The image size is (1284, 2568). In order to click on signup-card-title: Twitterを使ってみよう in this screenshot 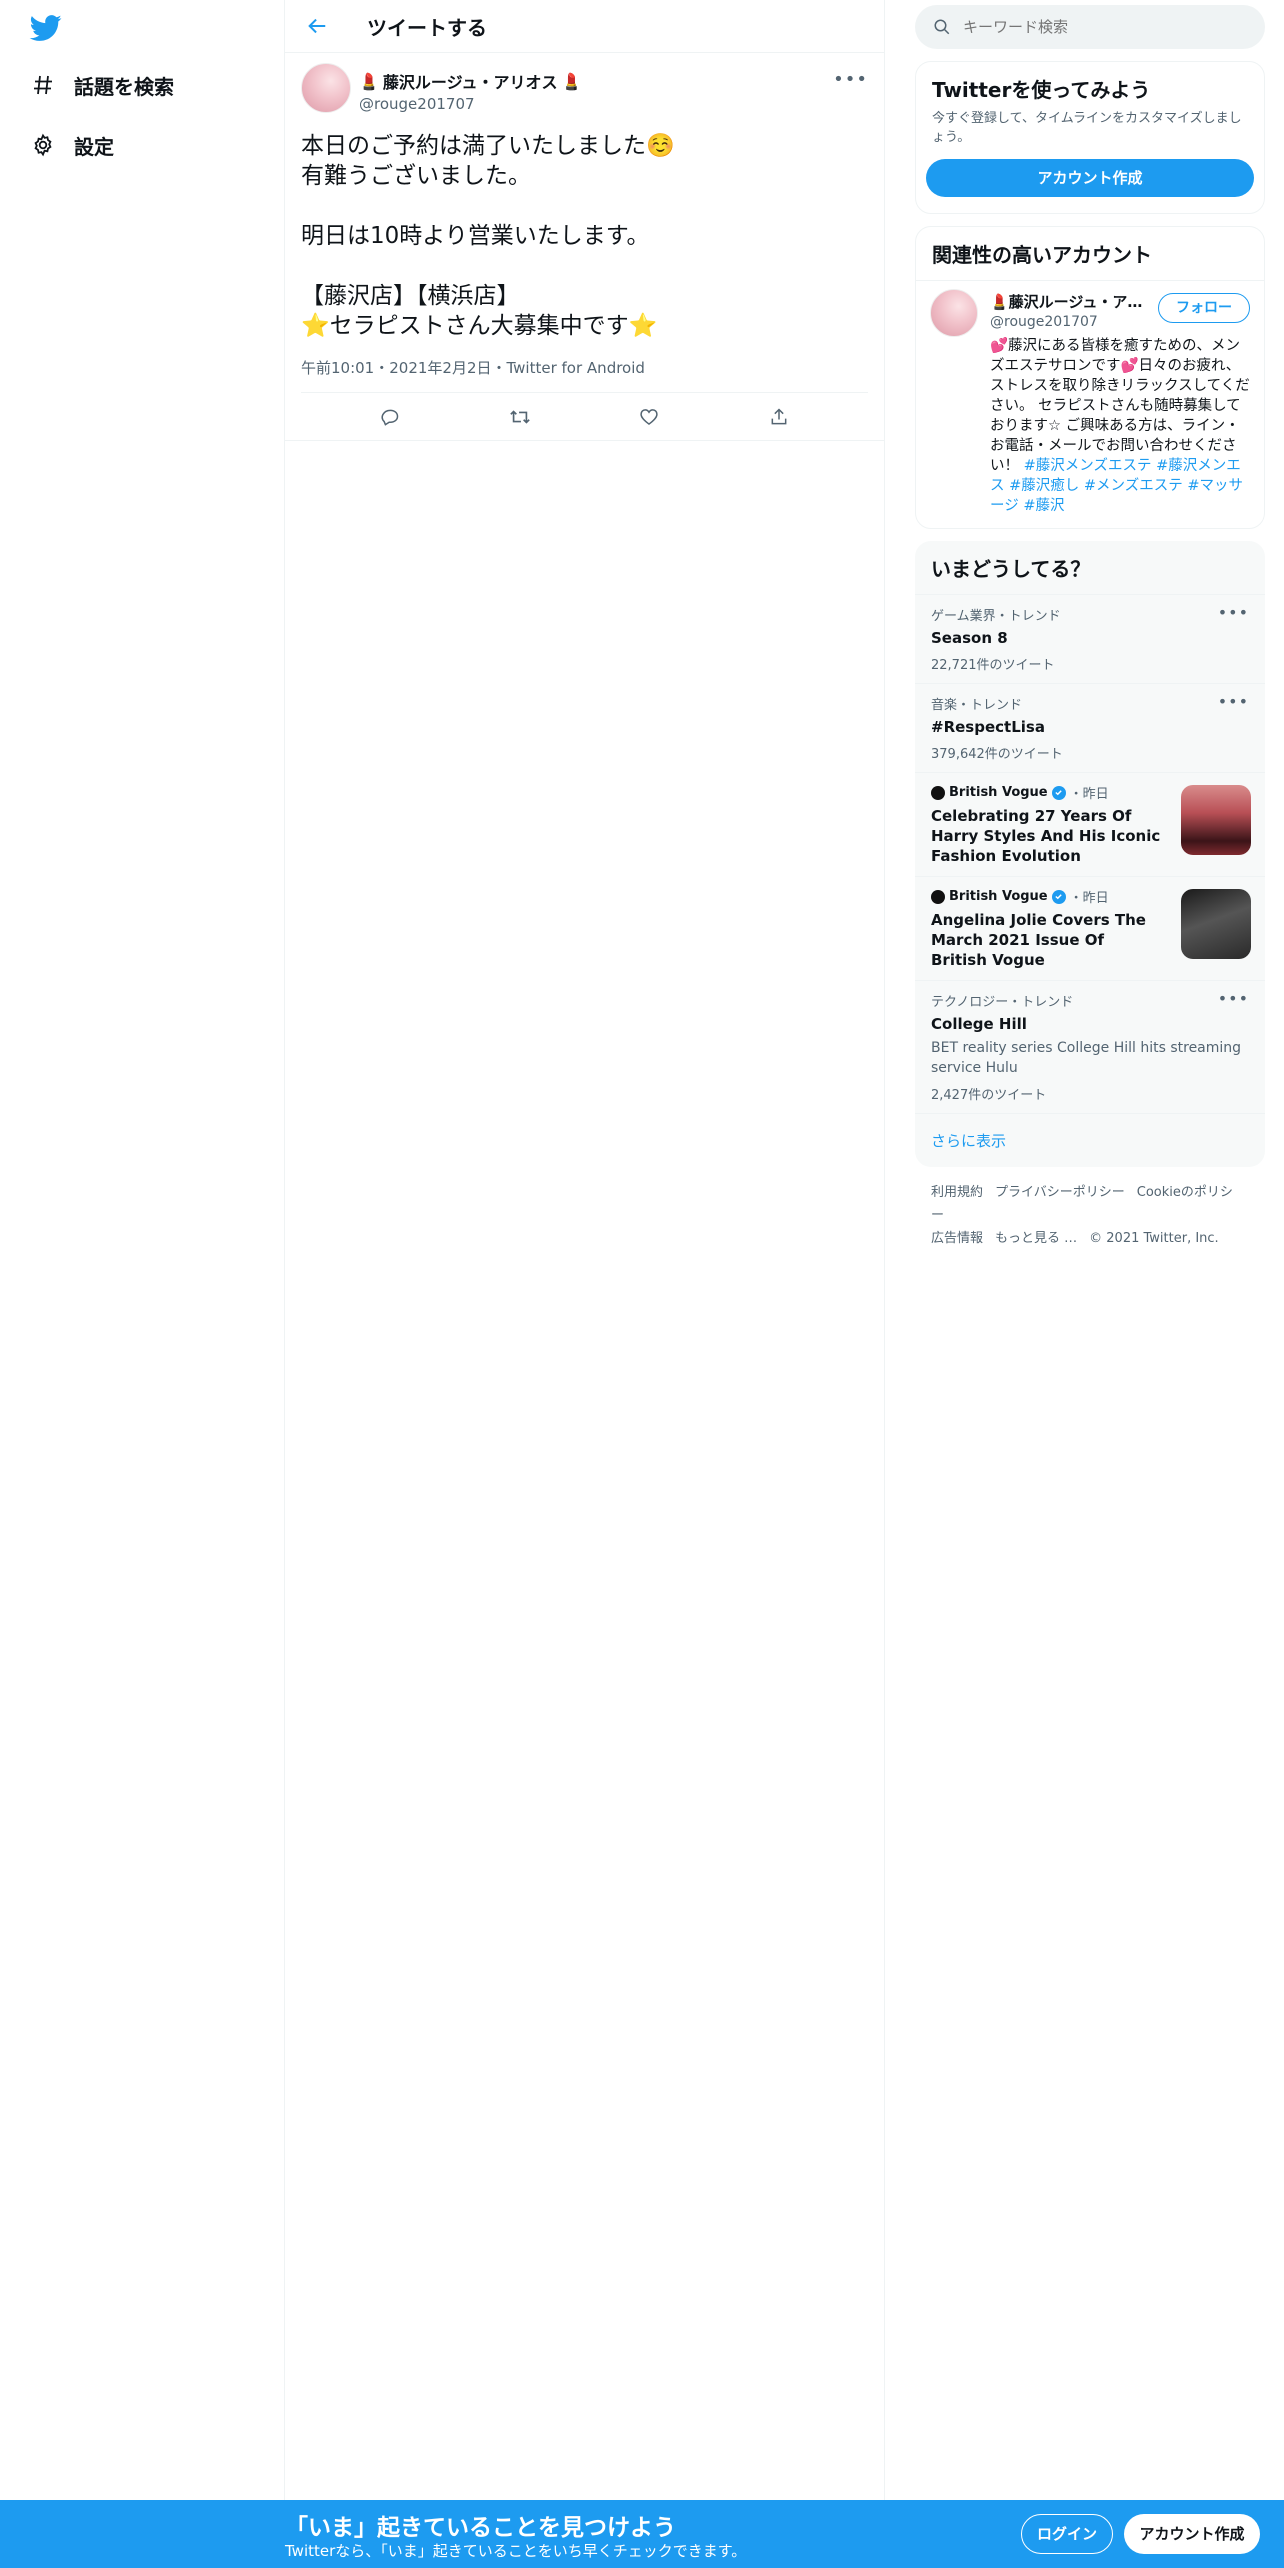, I will do `click(1041, 90)`.